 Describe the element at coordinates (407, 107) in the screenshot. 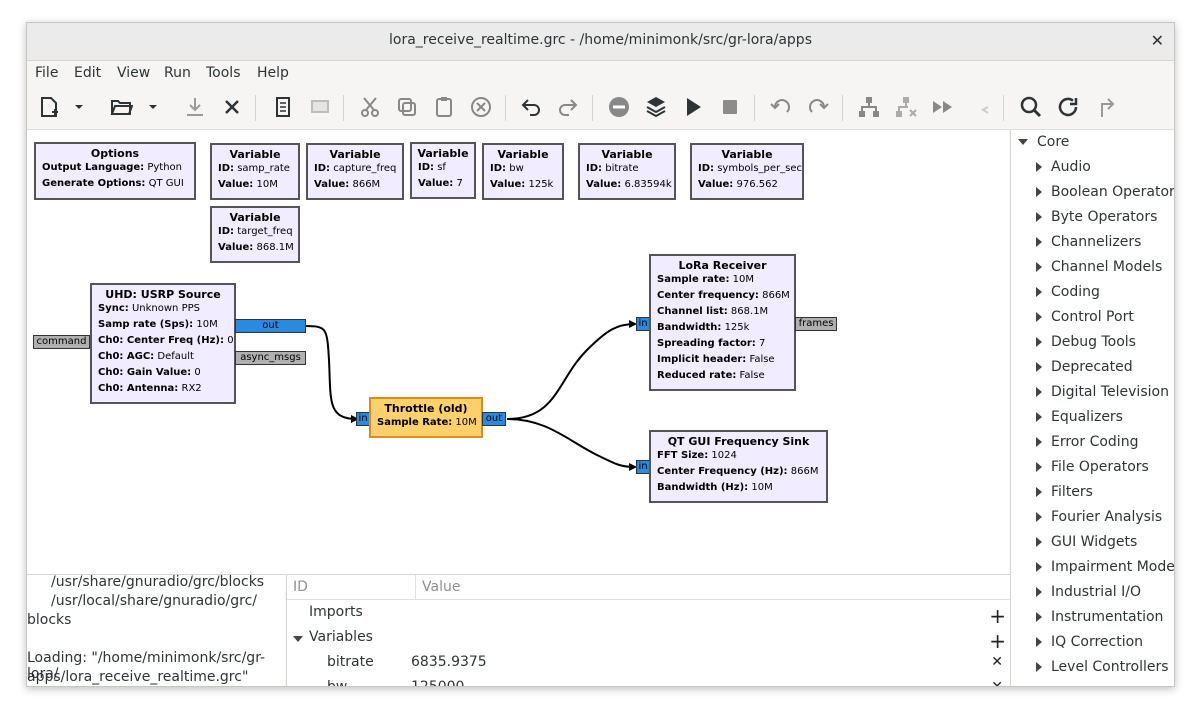

I see `copy-icon` at that location.